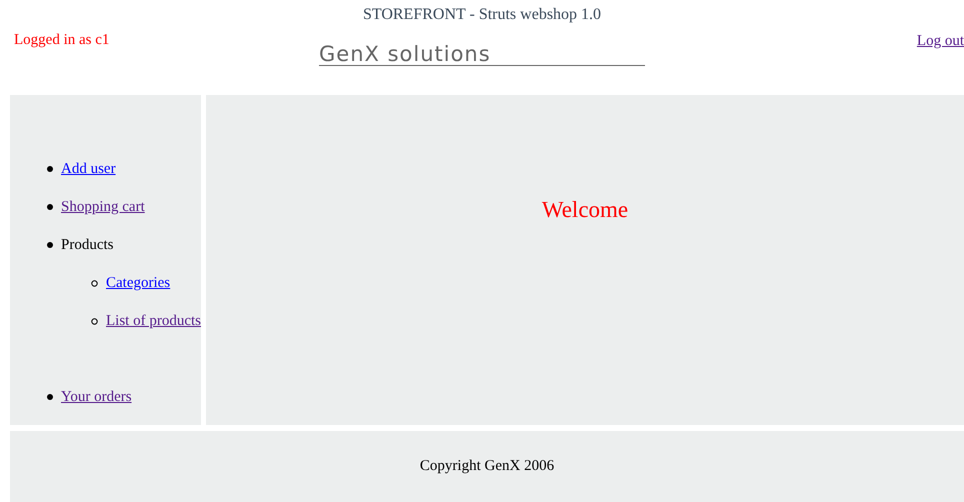  Describe the element at coordinates (61, 40) in the screenshot. I see `login-status: Logged in as c1` at that location.